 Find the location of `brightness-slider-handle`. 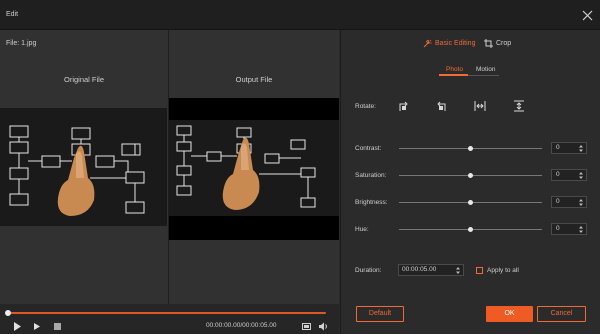

brightness-slider-handle is located at coordinates (470, 202).